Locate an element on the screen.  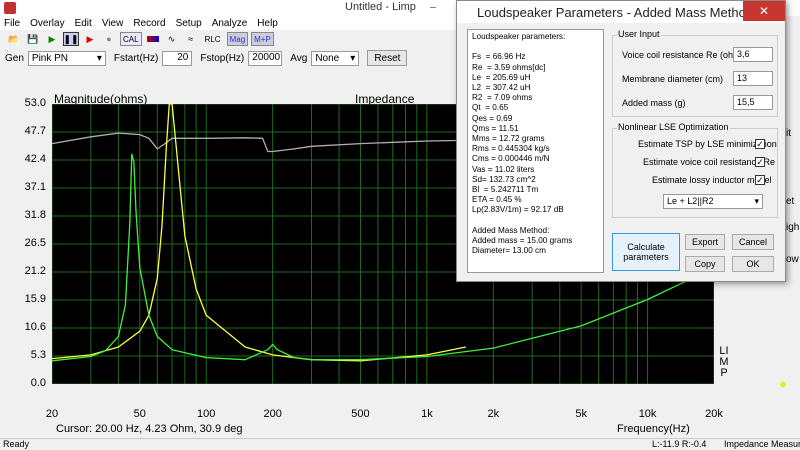
estimate-inductor-checkbox: ✓ is located at coordinates (760, 180).